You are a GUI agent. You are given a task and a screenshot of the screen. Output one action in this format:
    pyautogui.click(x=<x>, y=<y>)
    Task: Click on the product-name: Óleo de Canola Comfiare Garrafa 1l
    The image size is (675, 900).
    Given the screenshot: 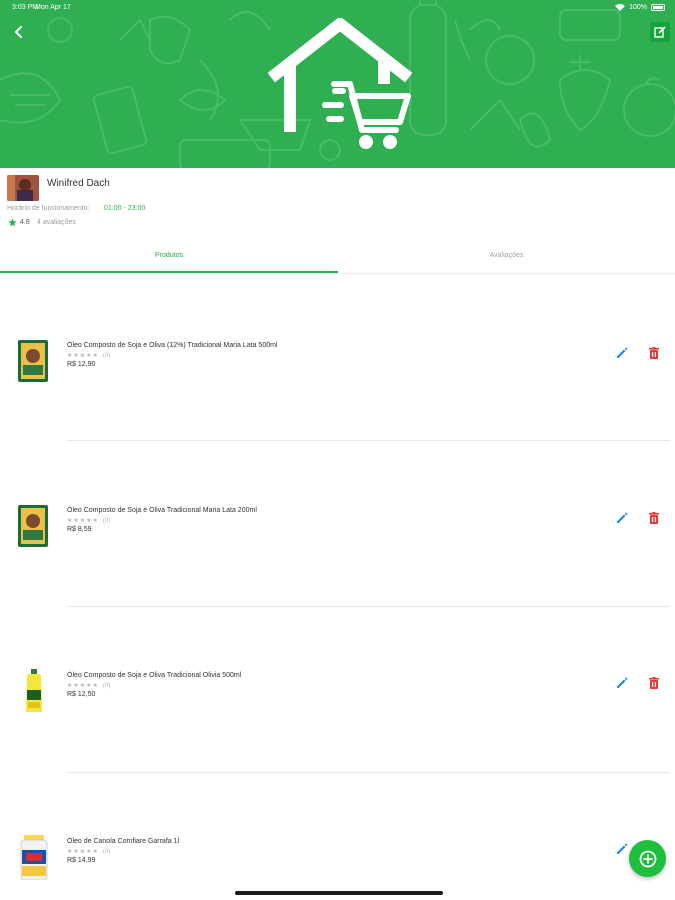 What is the action you would take?
    pyautogui.click(x=123, y=841)
    